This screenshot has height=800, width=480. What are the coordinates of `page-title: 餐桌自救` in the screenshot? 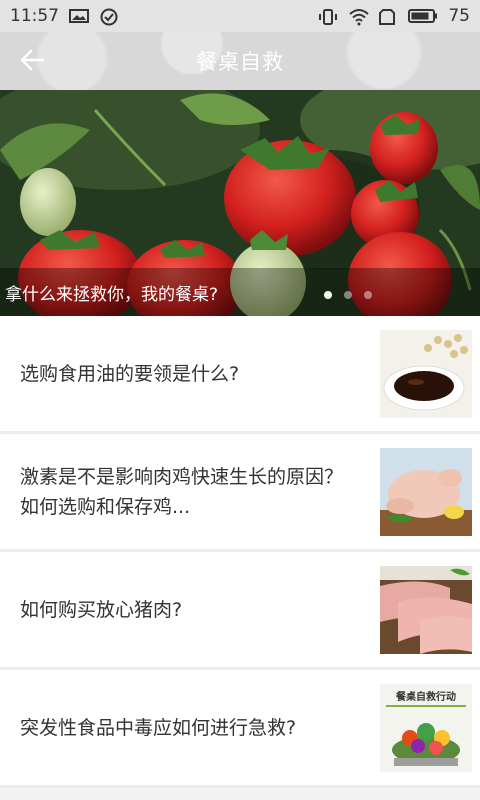 It's located at (240, 62).